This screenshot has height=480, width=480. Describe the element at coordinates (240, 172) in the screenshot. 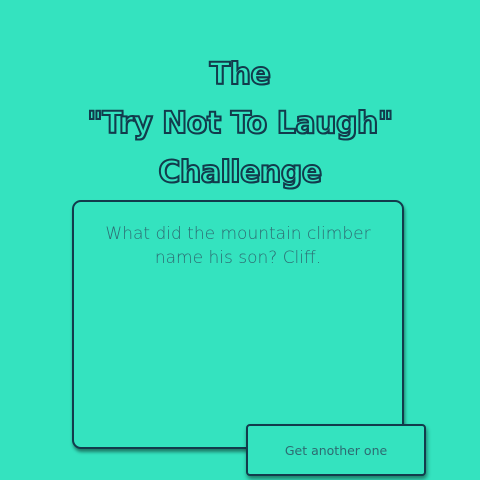

I see `title-line-3: Challenge` at that location.